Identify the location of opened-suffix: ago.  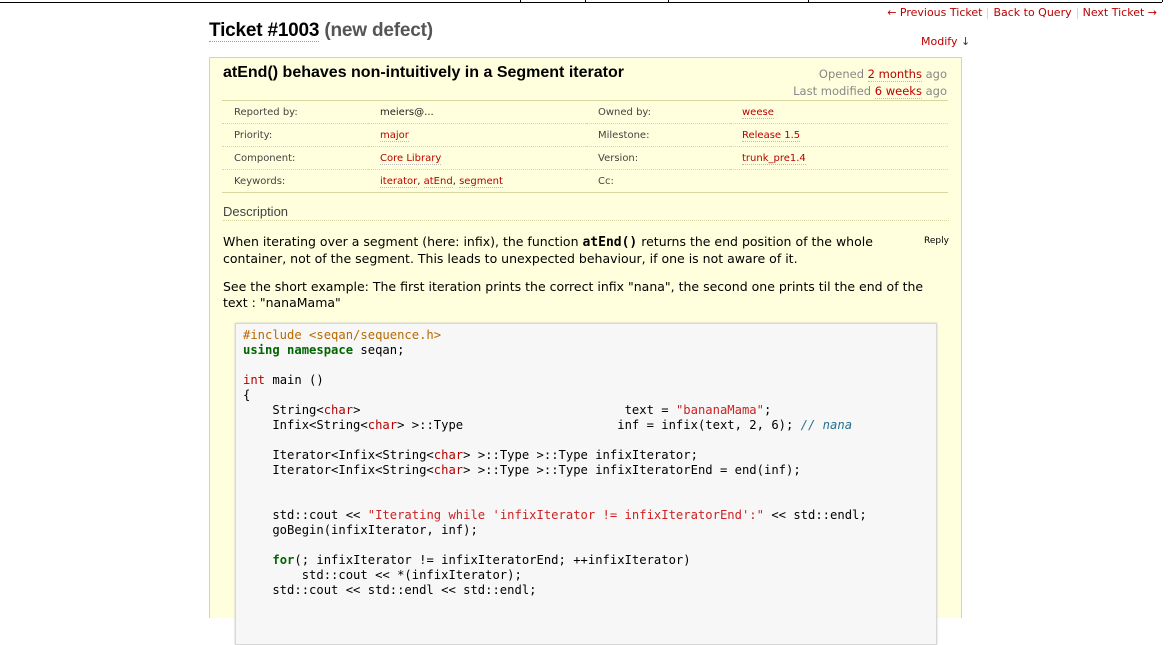
(936, 74).